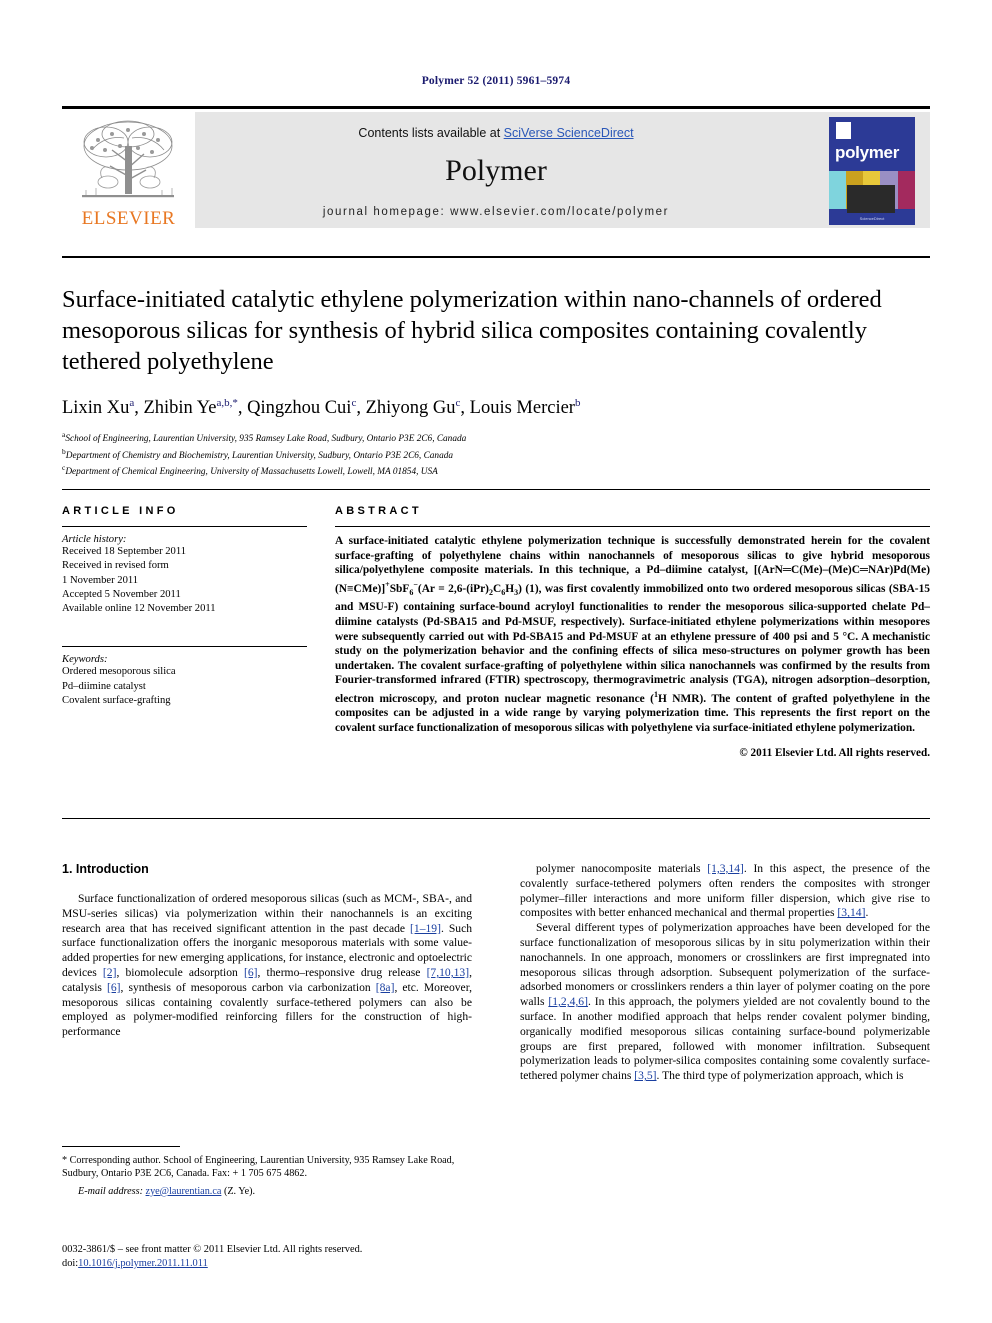  What do you see at coordinates (184, 1191) in the screenshot?
I see `email-link: zye@laurentian.ca` at bounding box center [184, 1191].